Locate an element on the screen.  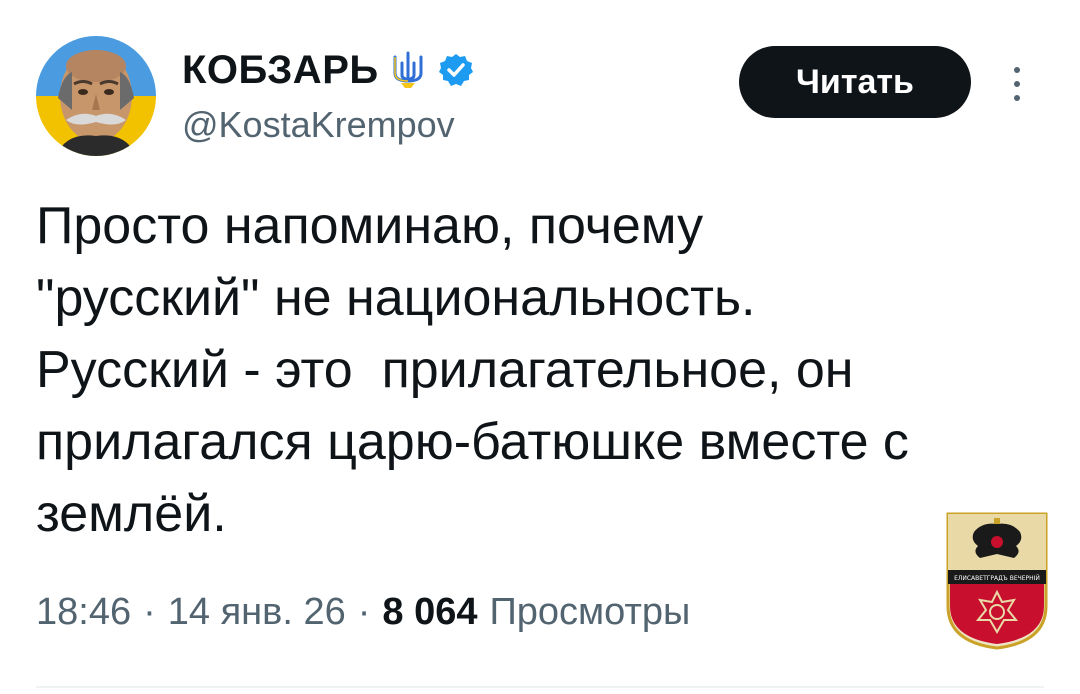
tweet-time: 18:46 is located at coordinates (83, 612).